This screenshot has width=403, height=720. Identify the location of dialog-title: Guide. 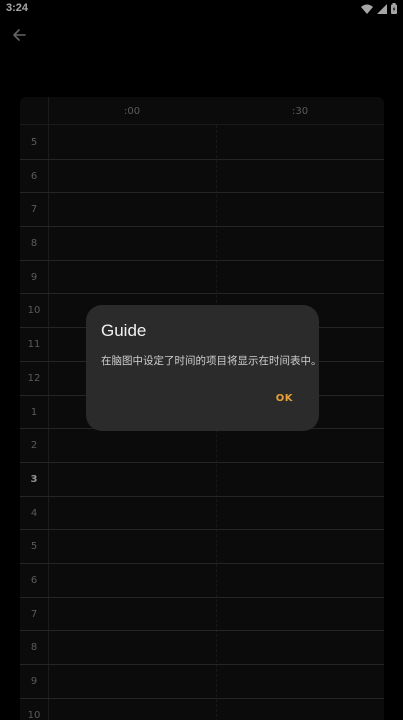
(124, 330).